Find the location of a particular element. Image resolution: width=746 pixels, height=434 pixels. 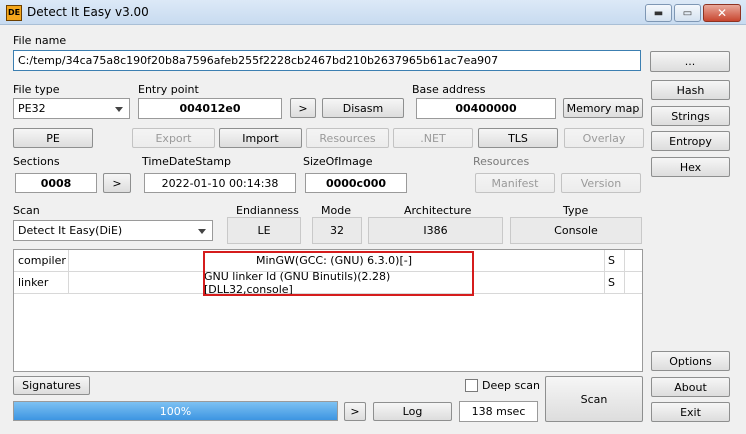

type-label: Type is located at coordinates (576, 210).